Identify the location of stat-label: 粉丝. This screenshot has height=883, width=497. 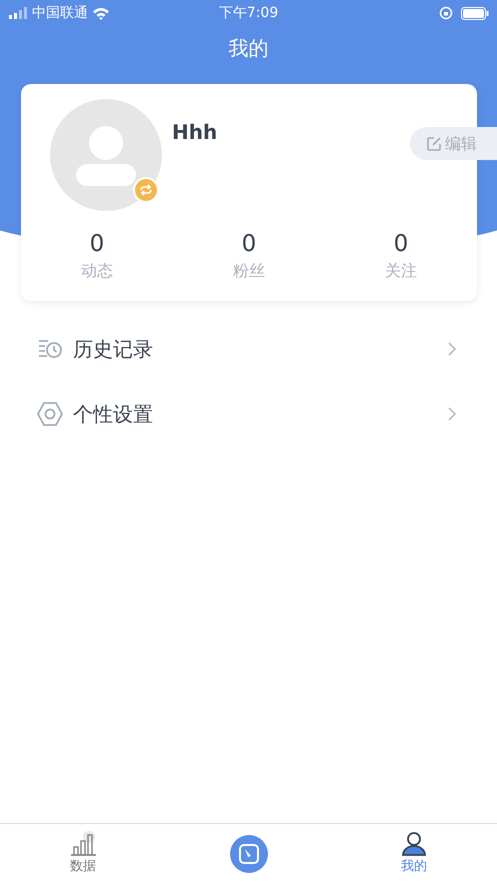
(249, 271).